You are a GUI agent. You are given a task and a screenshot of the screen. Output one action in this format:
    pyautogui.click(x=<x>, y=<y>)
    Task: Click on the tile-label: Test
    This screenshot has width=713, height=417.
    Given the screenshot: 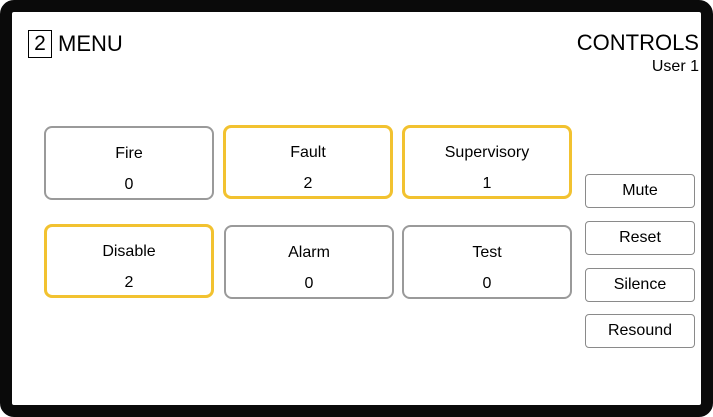 What is the action you would take?
    pyautogui.click(x=487, y=252)
    